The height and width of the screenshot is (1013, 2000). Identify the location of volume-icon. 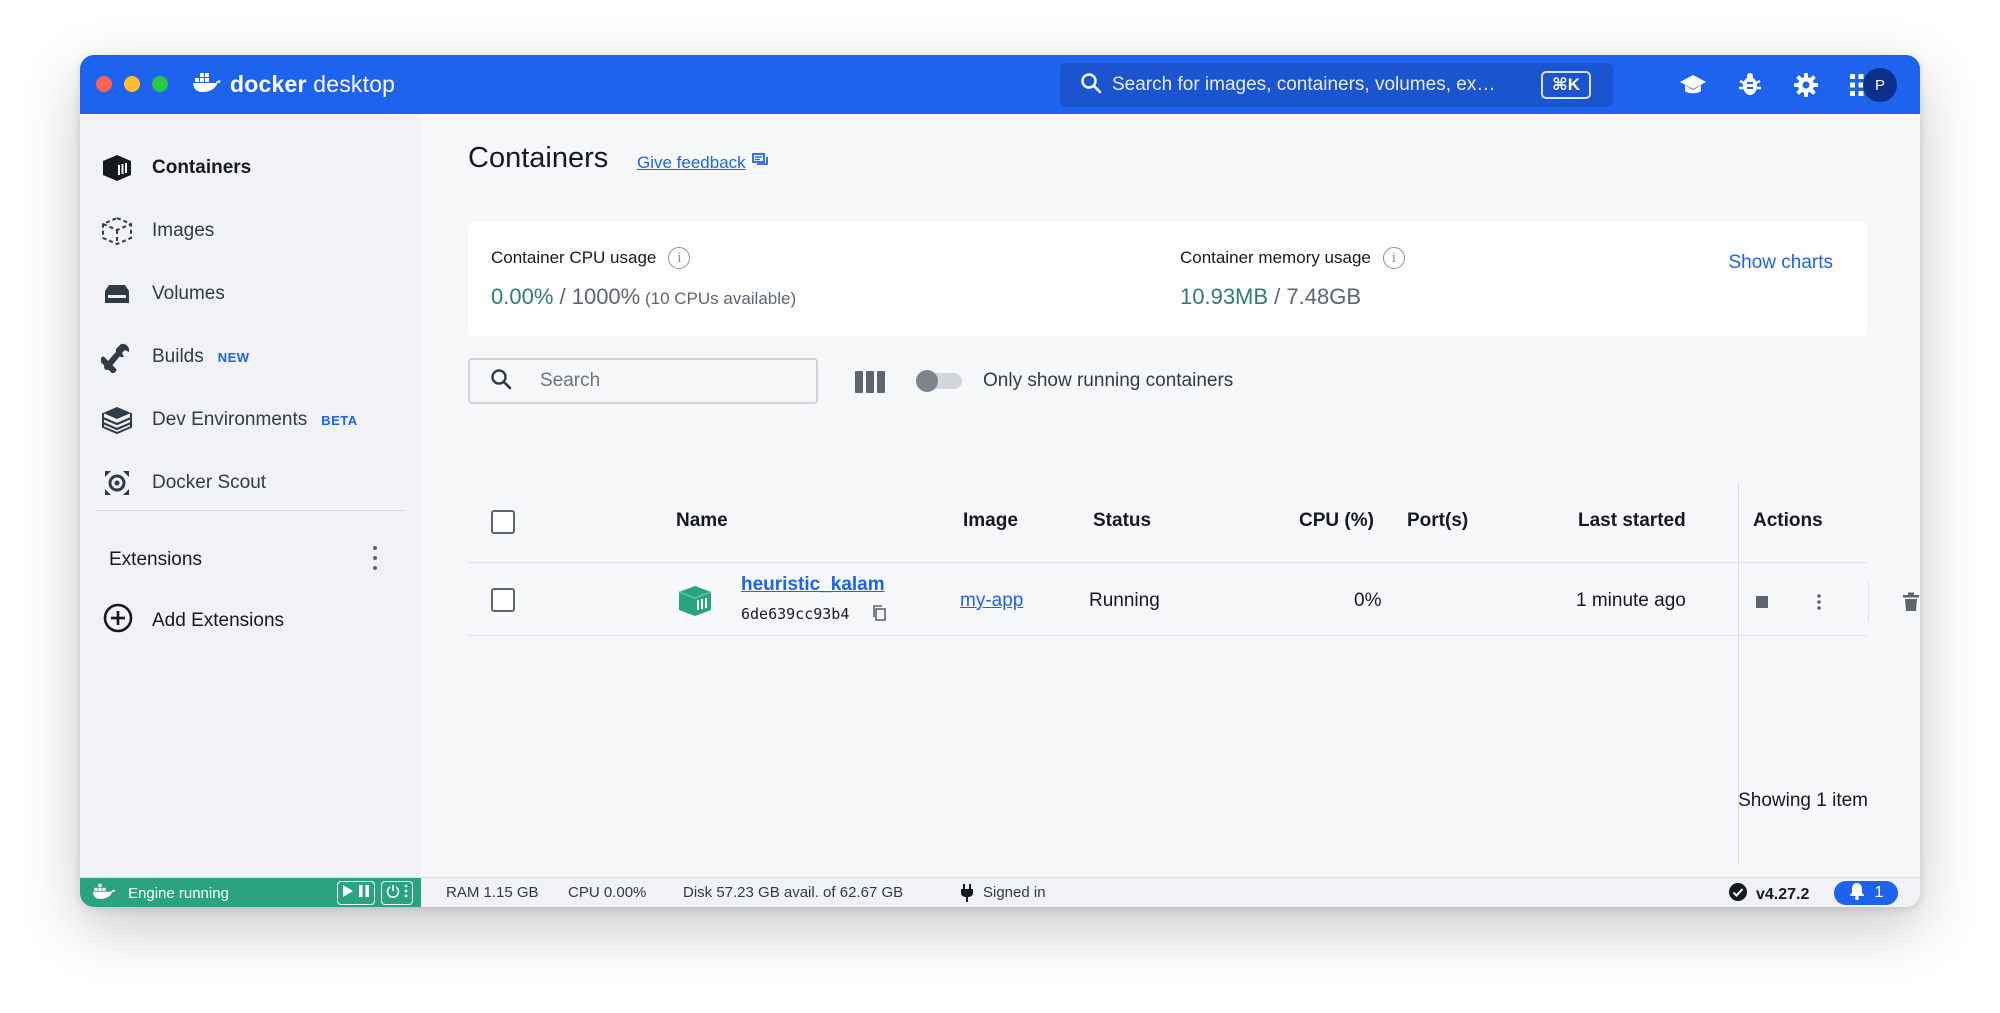
(117, 294).